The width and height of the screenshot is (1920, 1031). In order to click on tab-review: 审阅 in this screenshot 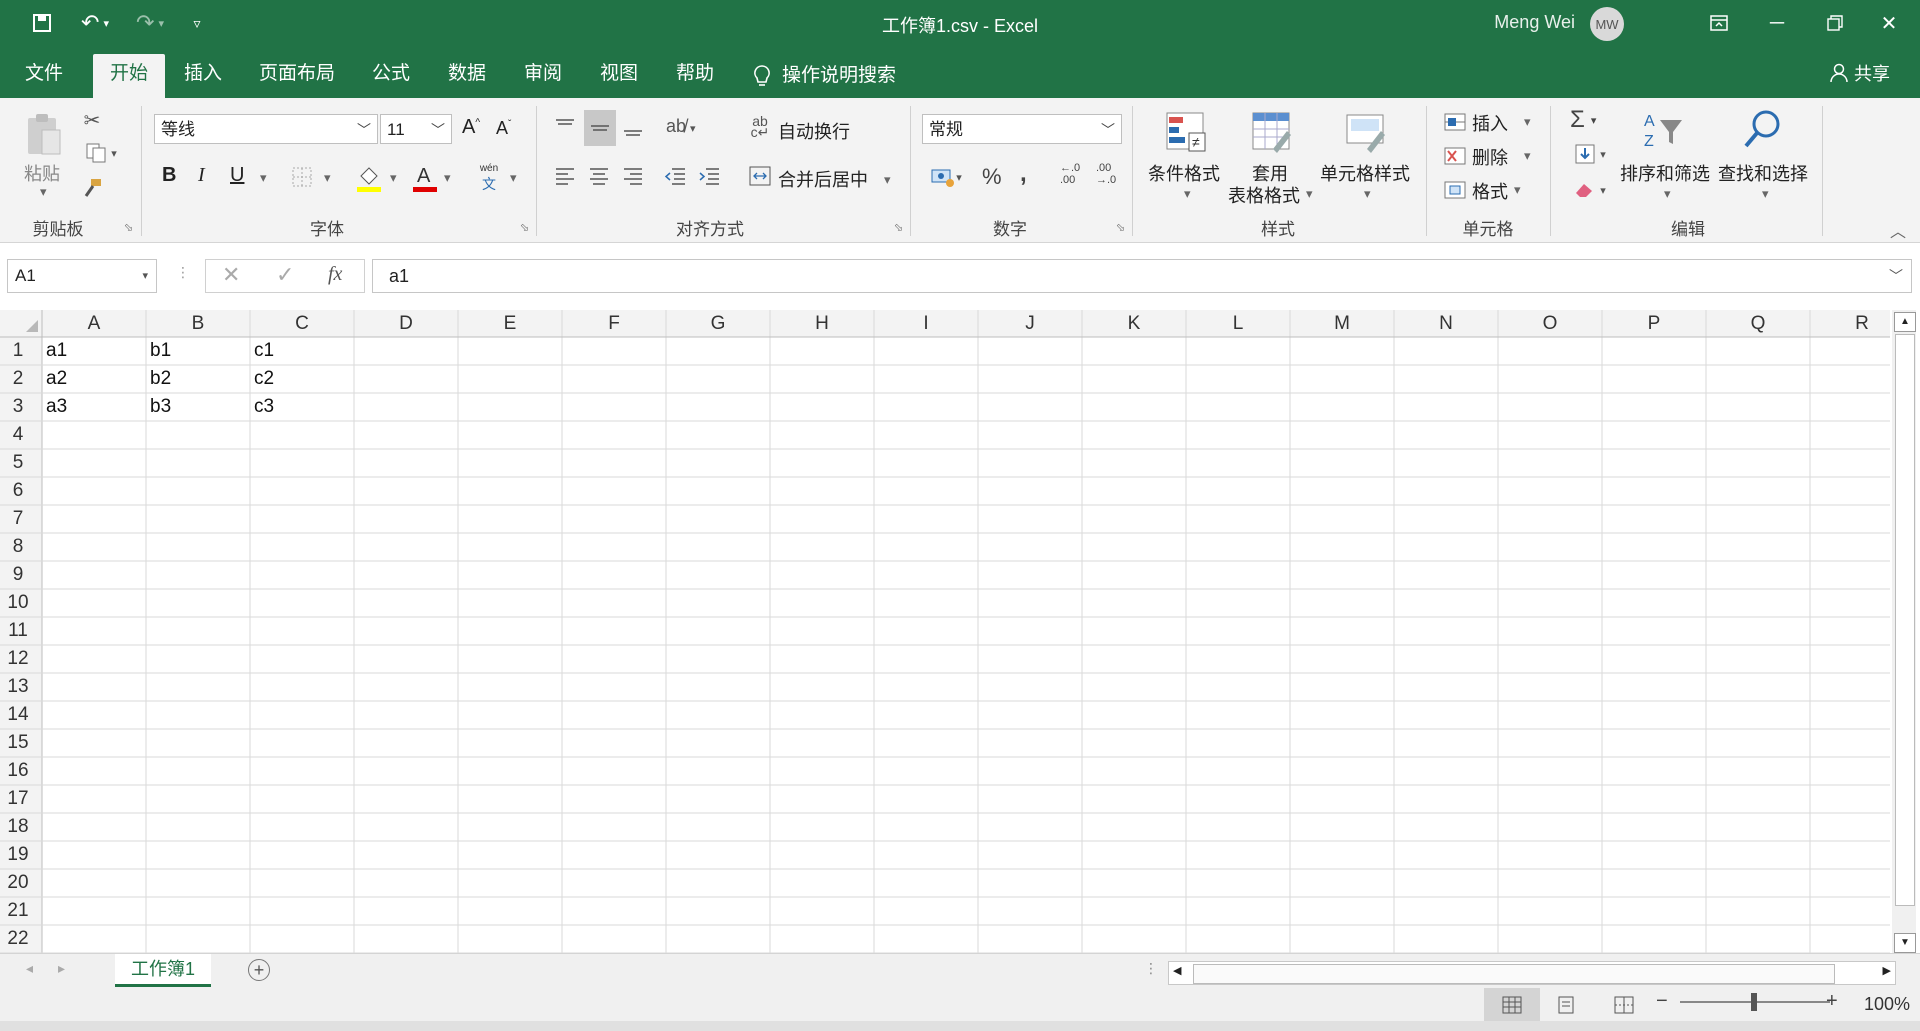, I will do `click(543, 76)`.